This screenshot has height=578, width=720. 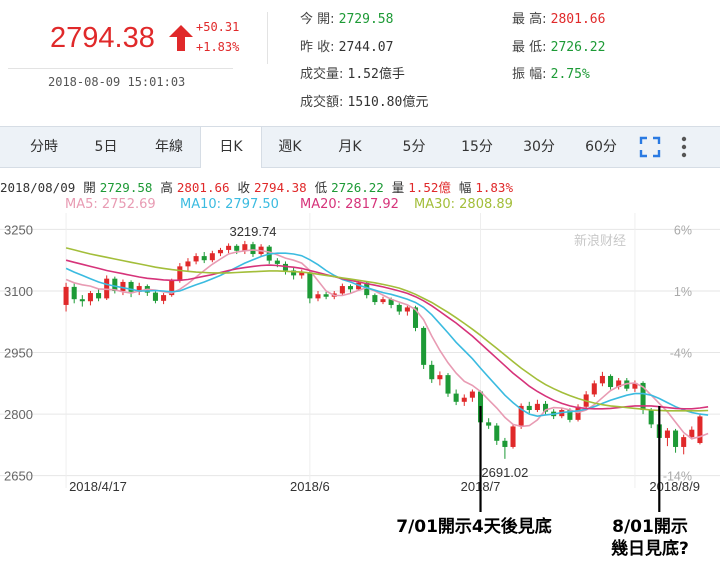 What do you see at coordinates (683, 292) in the screenshot?
I see `right-tick-label: 1%` at bounding box center [683, 292].